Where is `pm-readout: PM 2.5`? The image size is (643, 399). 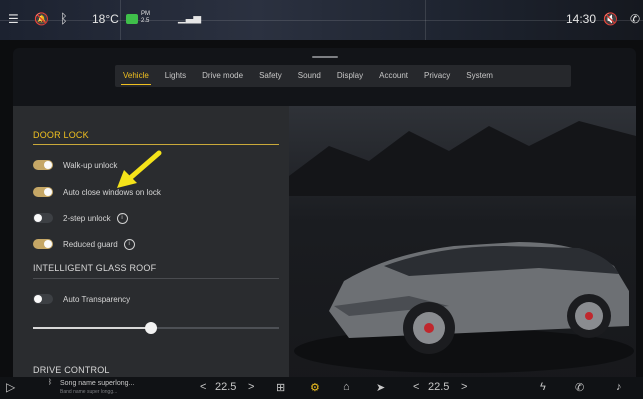 pm-readout: PM 2.5 is located at coordinates (145, 18).